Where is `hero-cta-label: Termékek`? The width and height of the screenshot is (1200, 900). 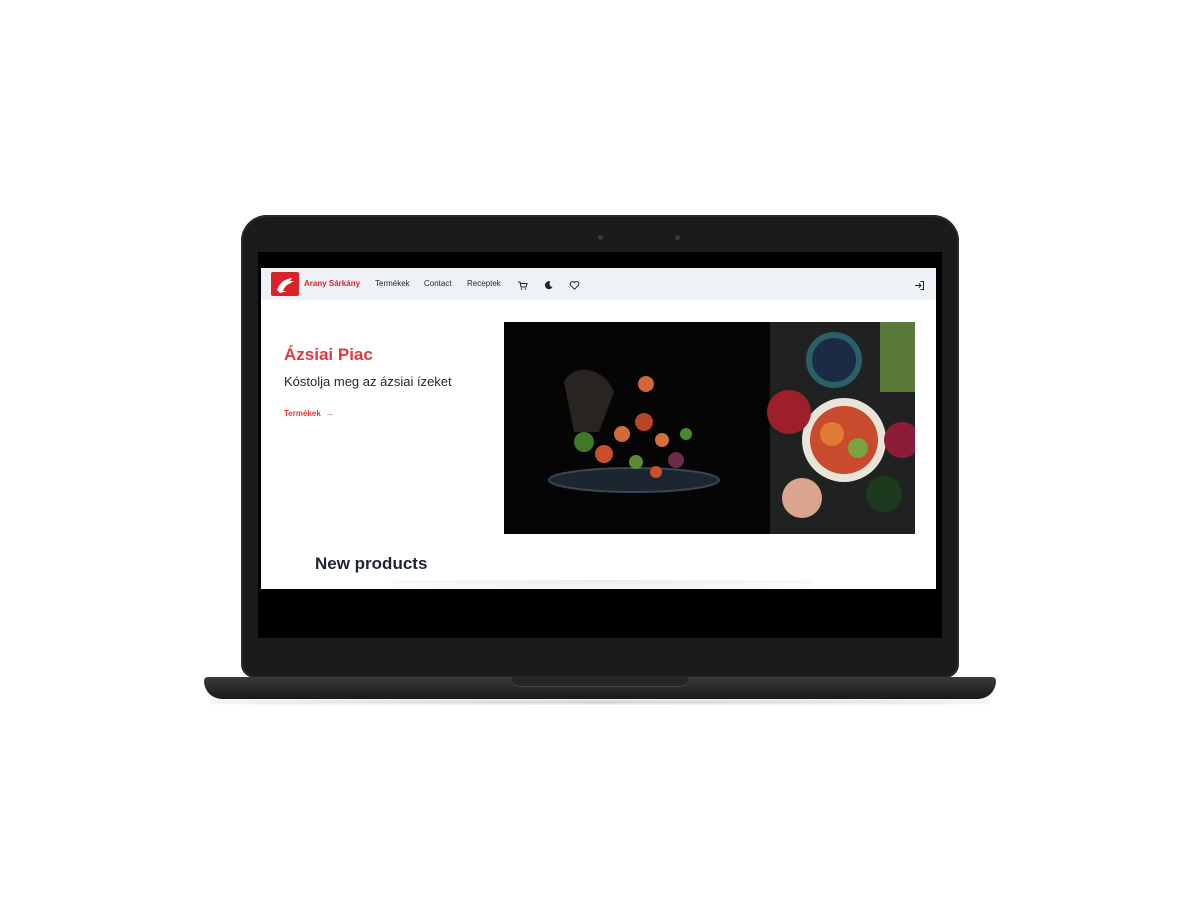 hero-cta-label: Termékek is located at coordinates (302, 413).